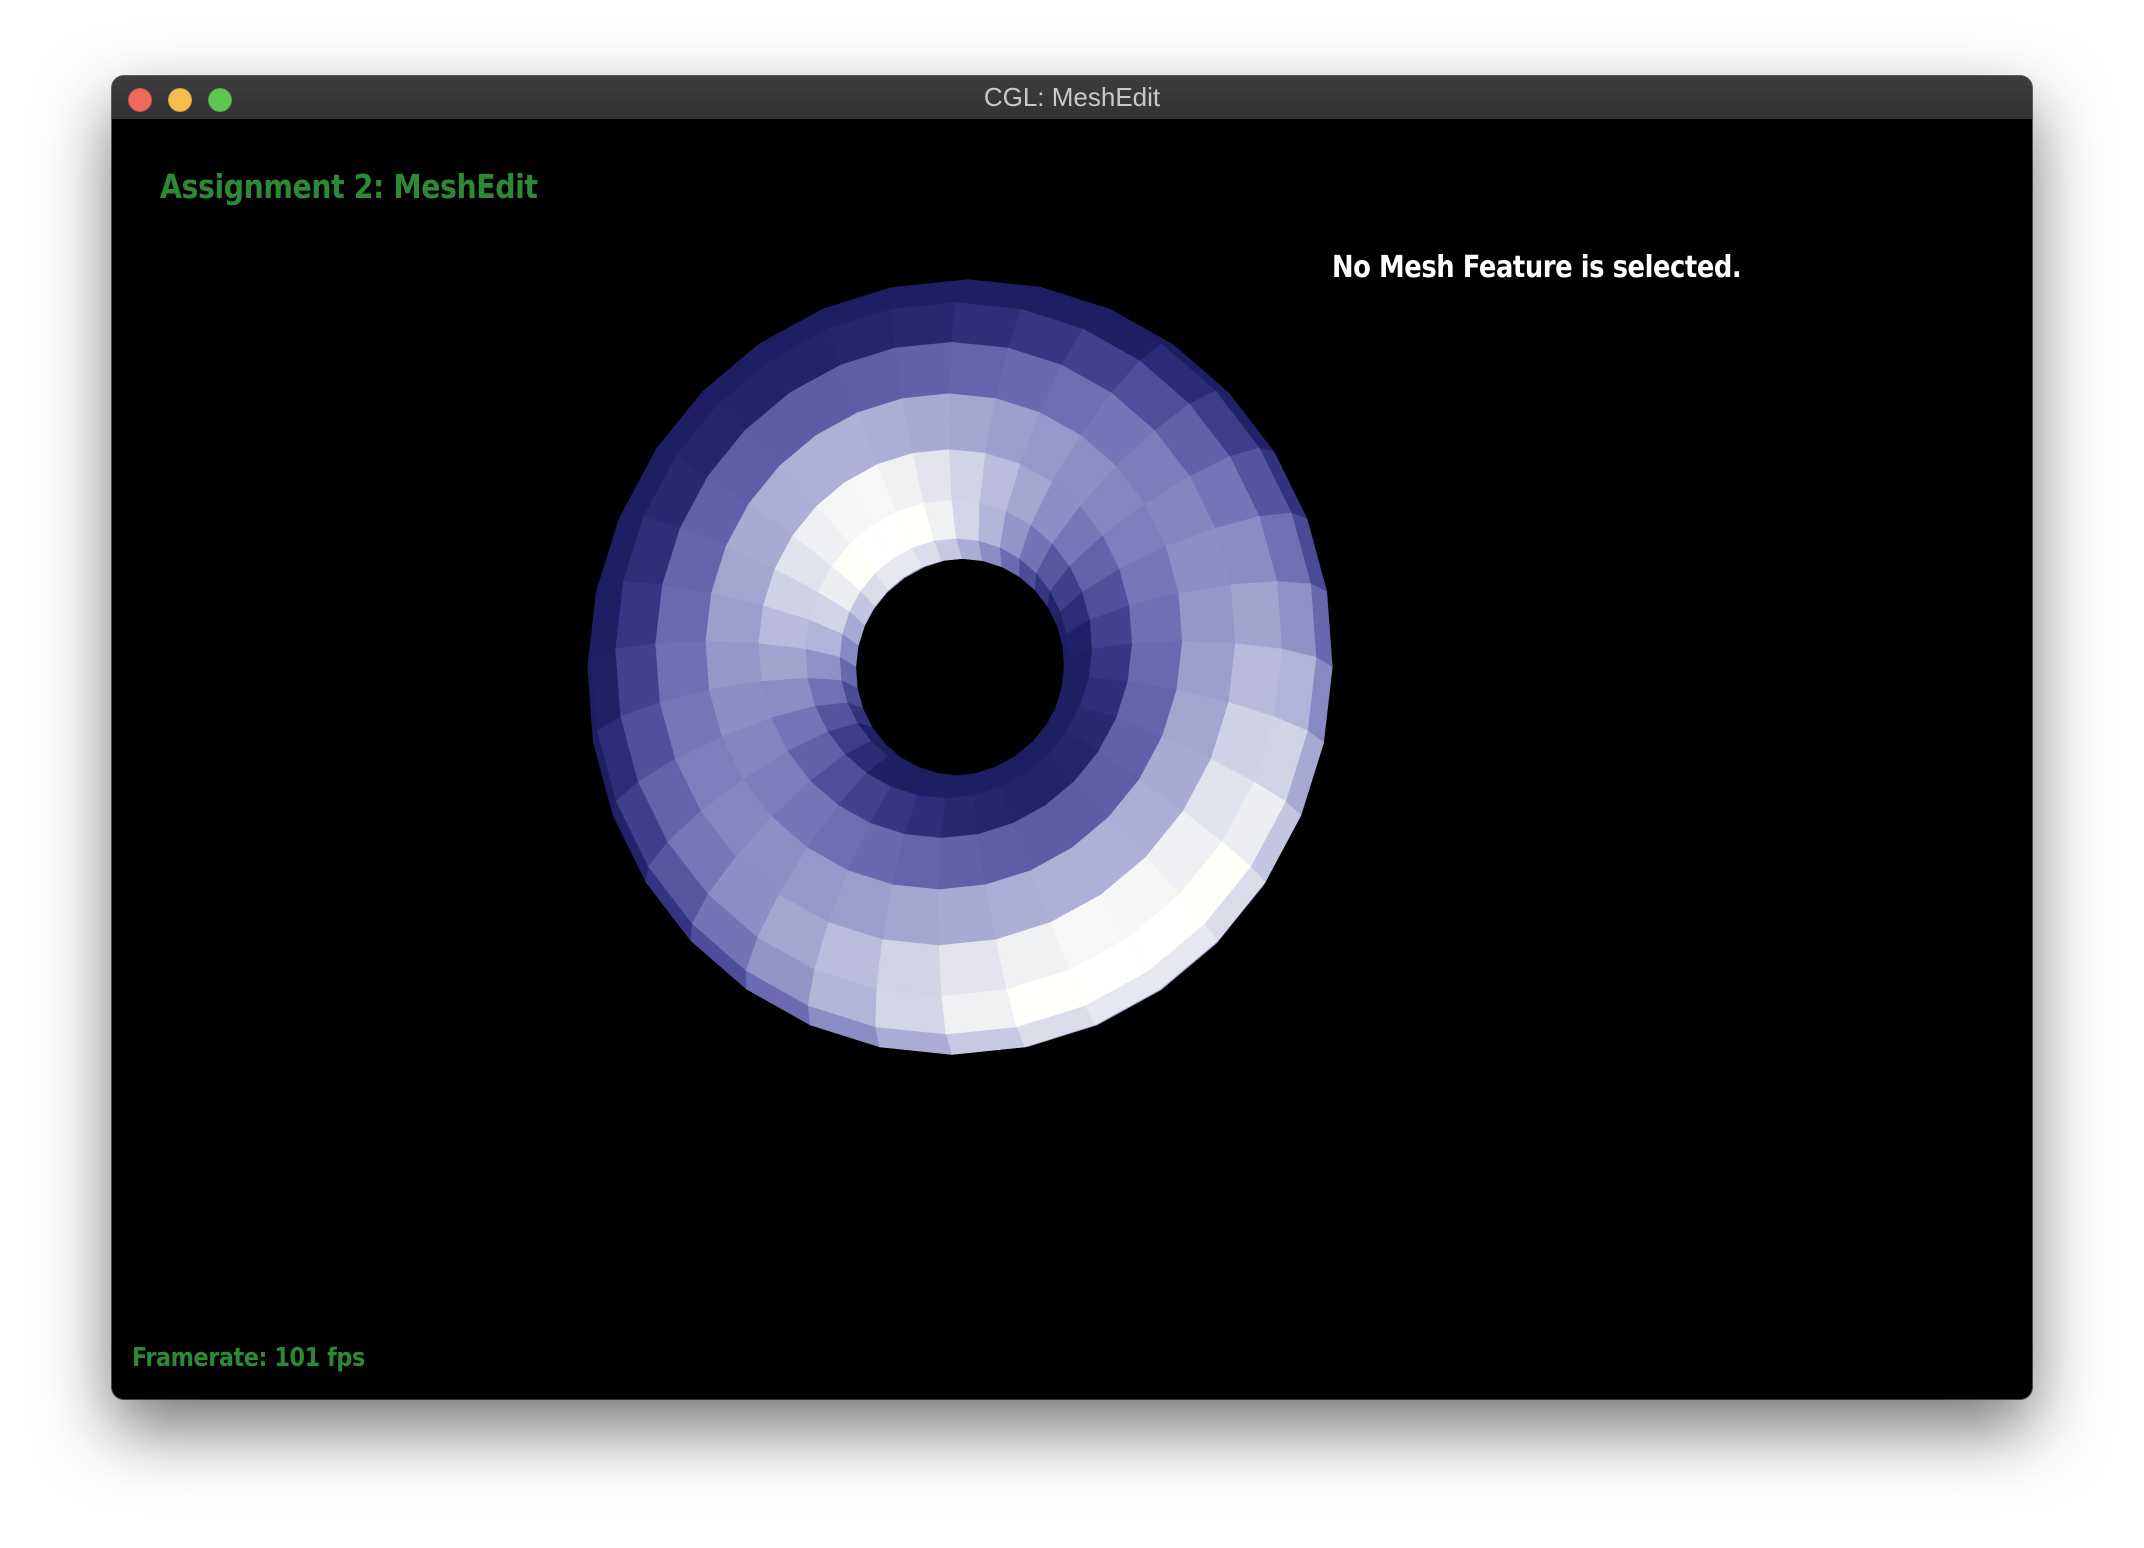  I want to click on title-bar: CGL: MeshEdit, so click(1072, 98).